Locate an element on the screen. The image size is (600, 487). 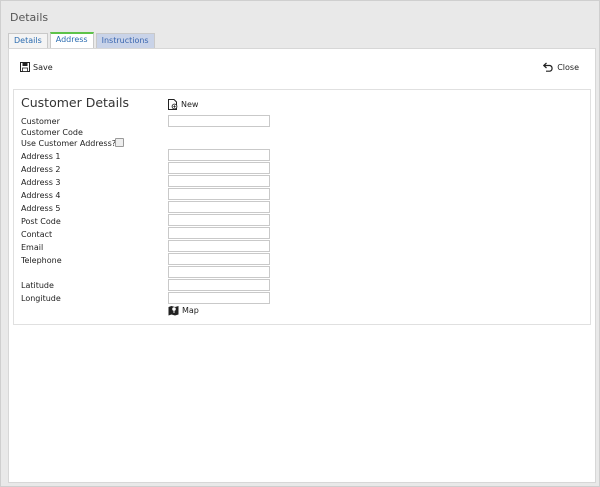
new-button: New is located at coordinates (183, 104).